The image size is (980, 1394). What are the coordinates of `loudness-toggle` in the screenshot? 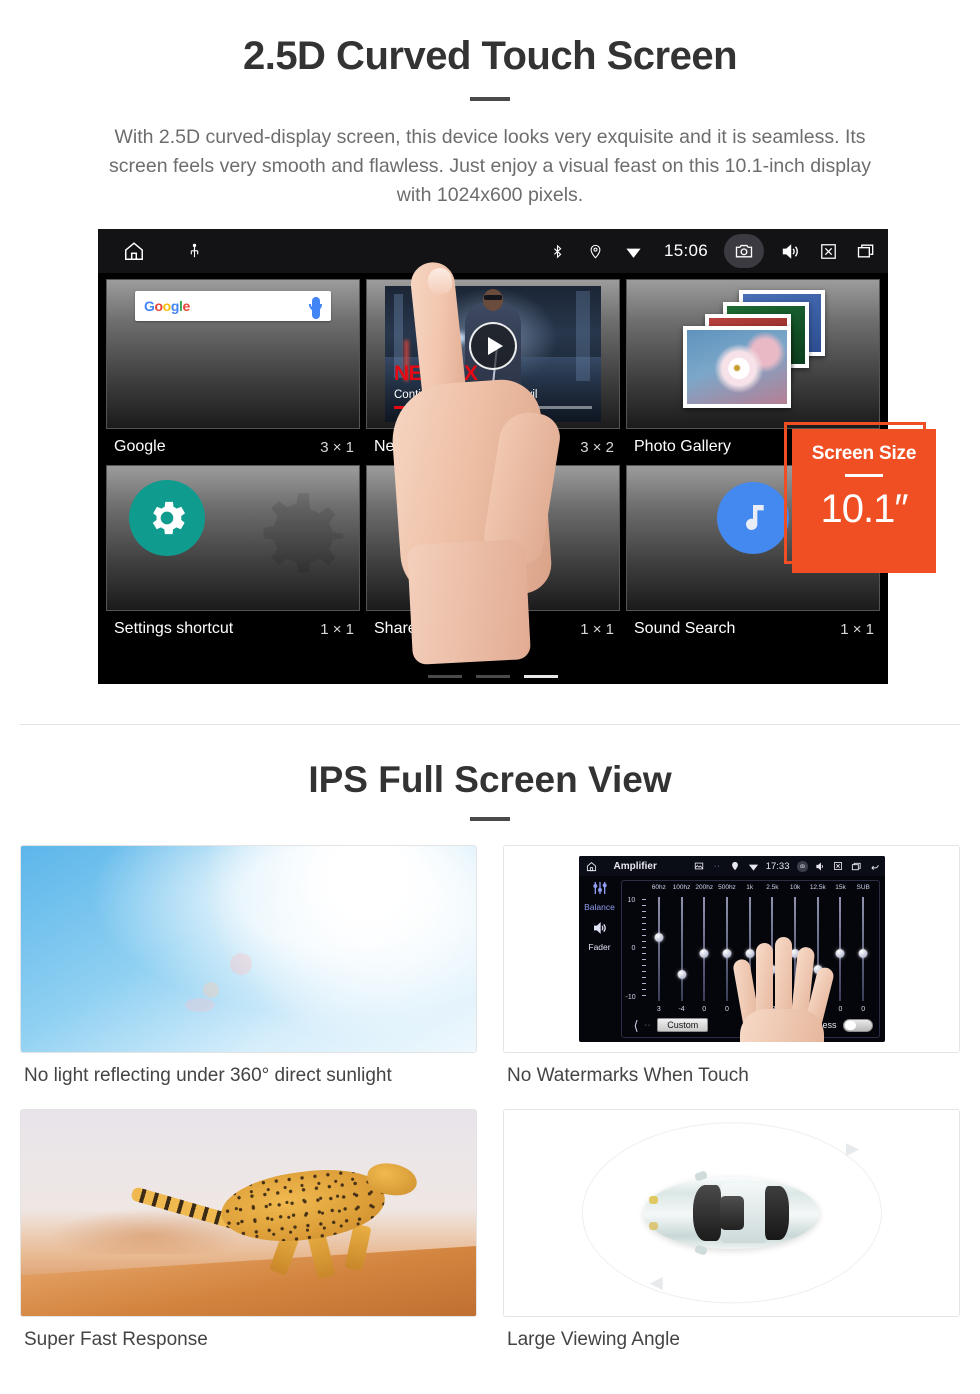 It's located at (857, 1025).